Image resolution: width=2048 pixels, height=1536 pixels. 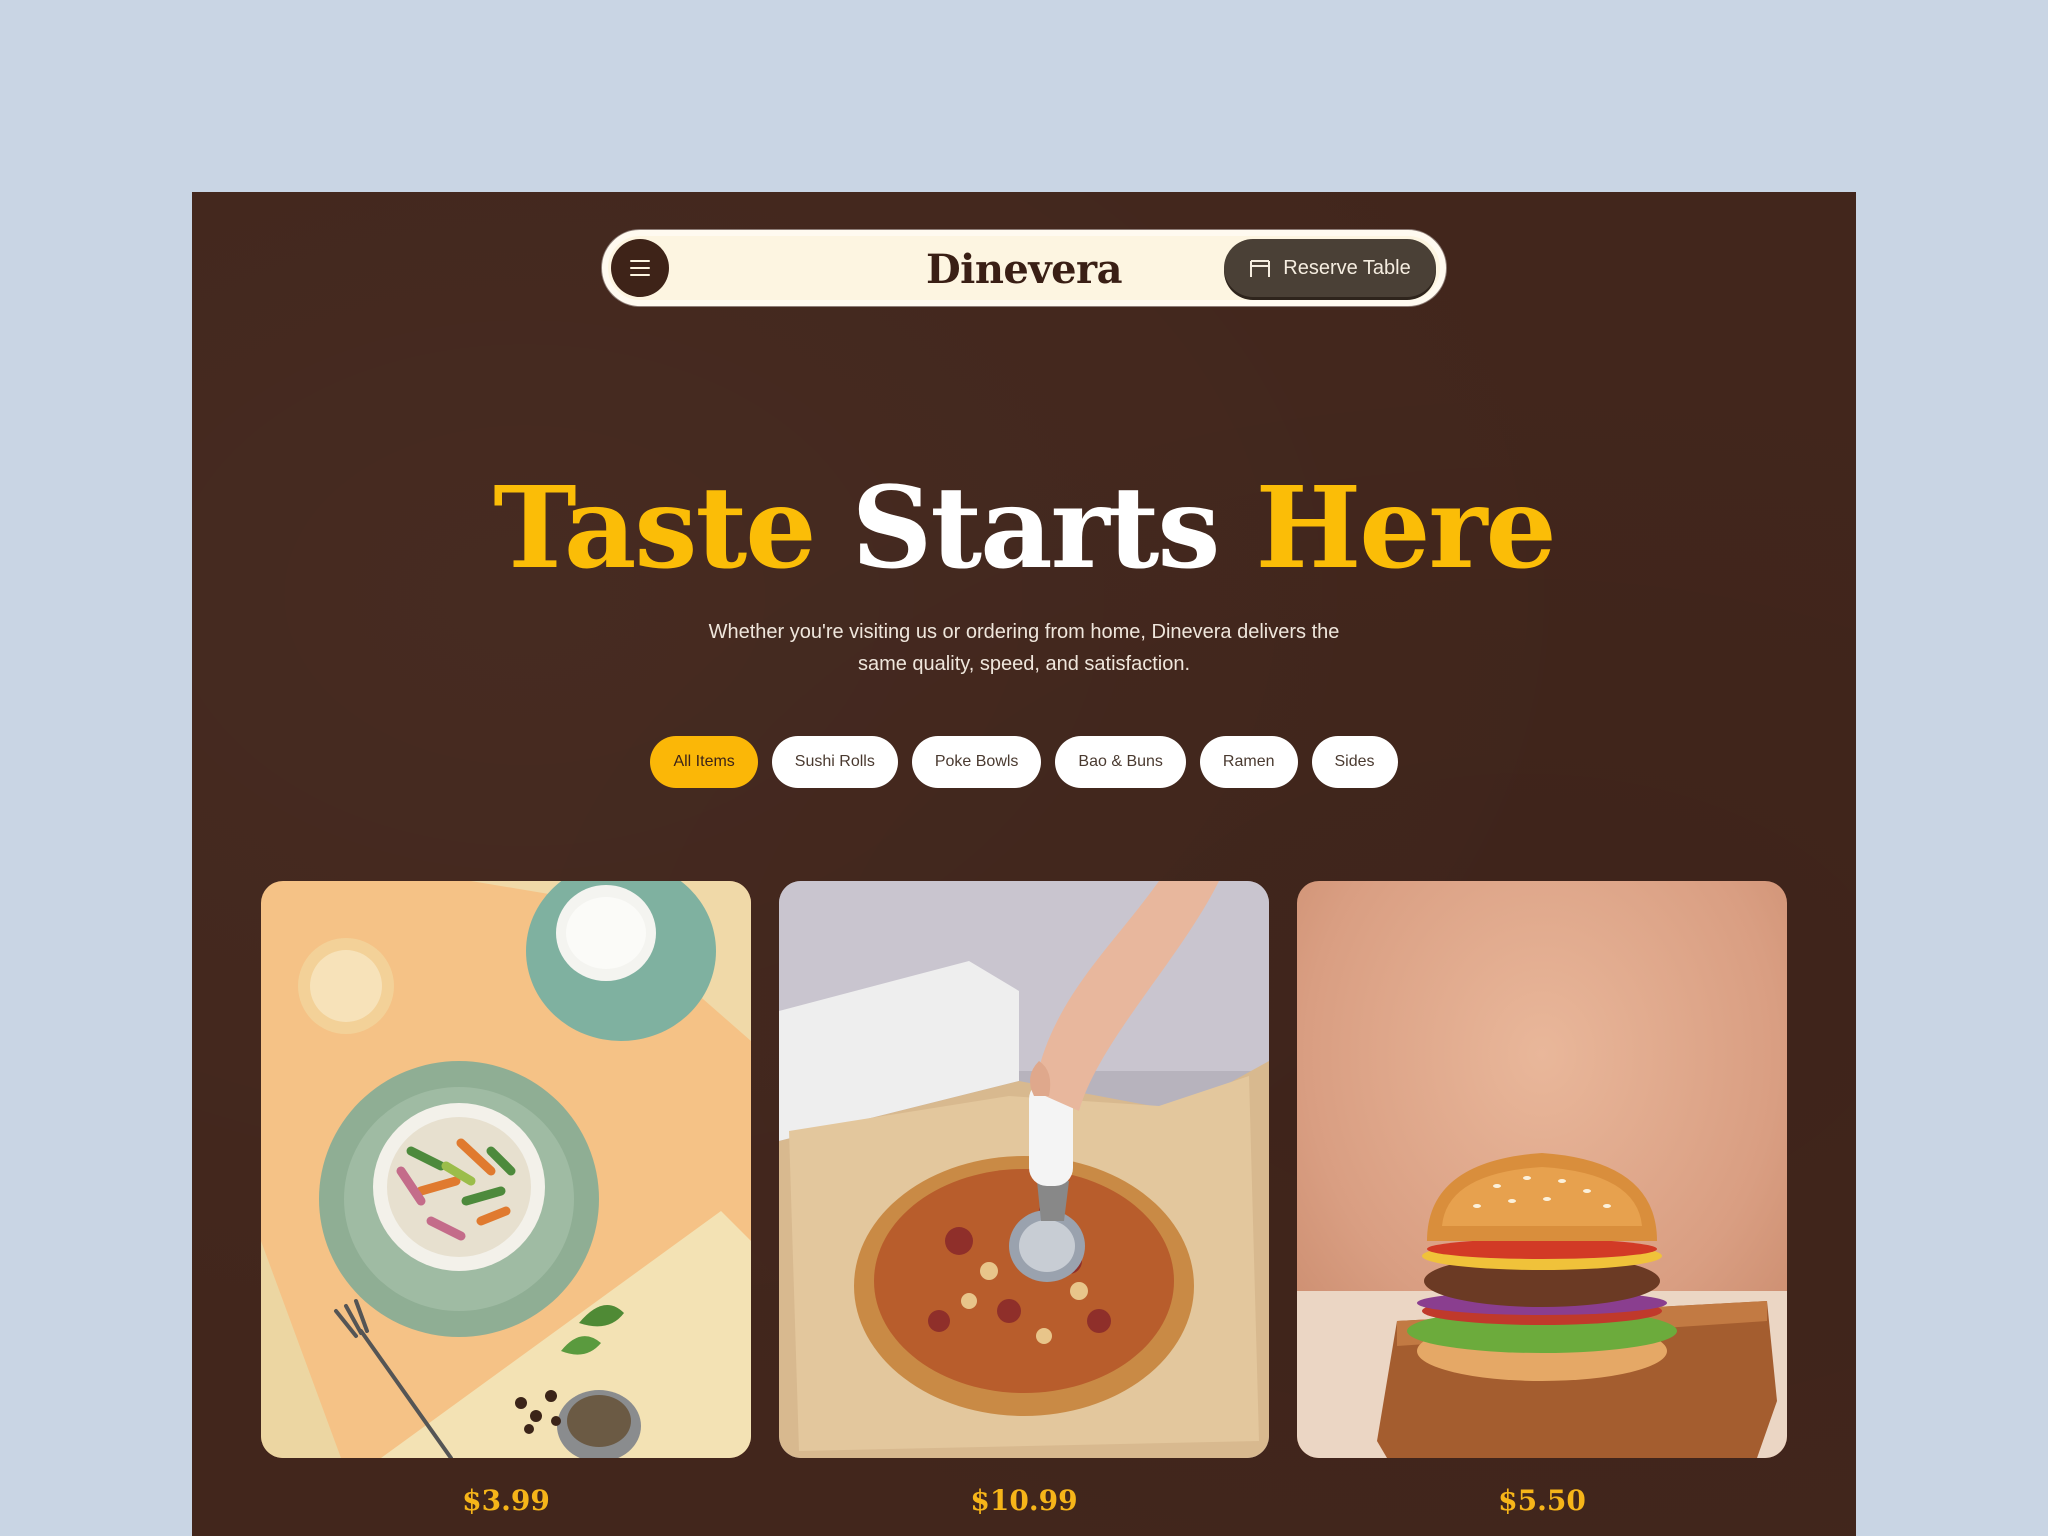 What do you see at coordinates (1035, 528) in the screenshot?
I see `hero-title-word: Starts` at bounding box center [1035, 528].